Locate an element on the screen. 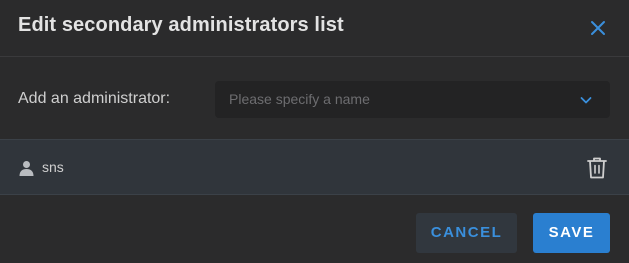 Image resolution: width=629 pixels, height=263 pixels. dialog-title: Edit secondary administrators list is located at coordinates (181, 25).